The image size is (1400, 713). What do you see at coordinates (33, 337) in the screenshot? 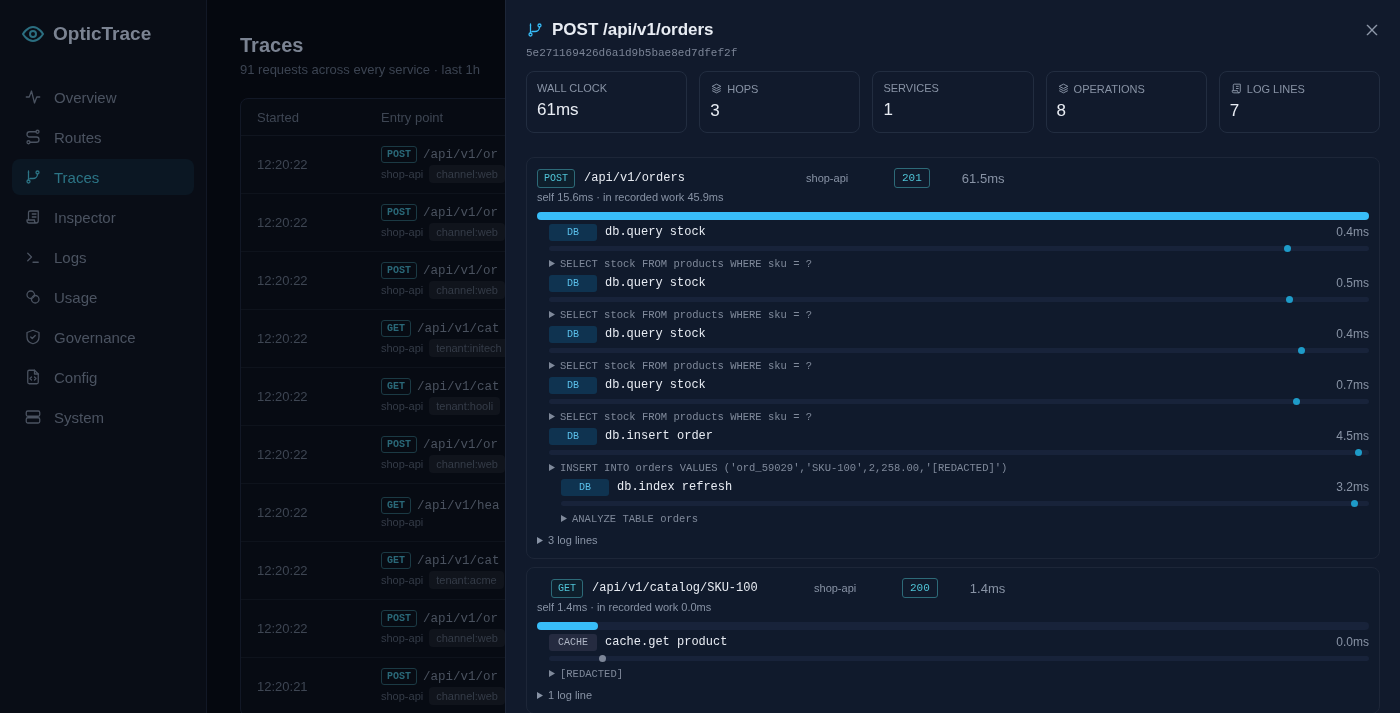
I see `shield-icon` at bounding box center [33, 337].